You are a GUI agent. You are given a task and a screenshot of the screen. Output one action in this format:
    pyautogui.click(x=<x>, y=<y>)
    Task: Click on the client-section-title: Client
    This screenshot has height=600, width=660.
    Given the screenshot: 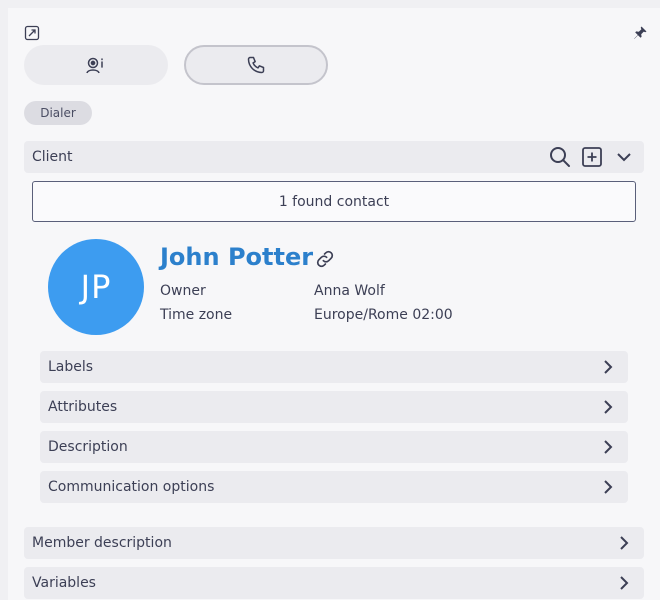 What is the action you would take?
    pyautogui.click(x=52, y=157)
    